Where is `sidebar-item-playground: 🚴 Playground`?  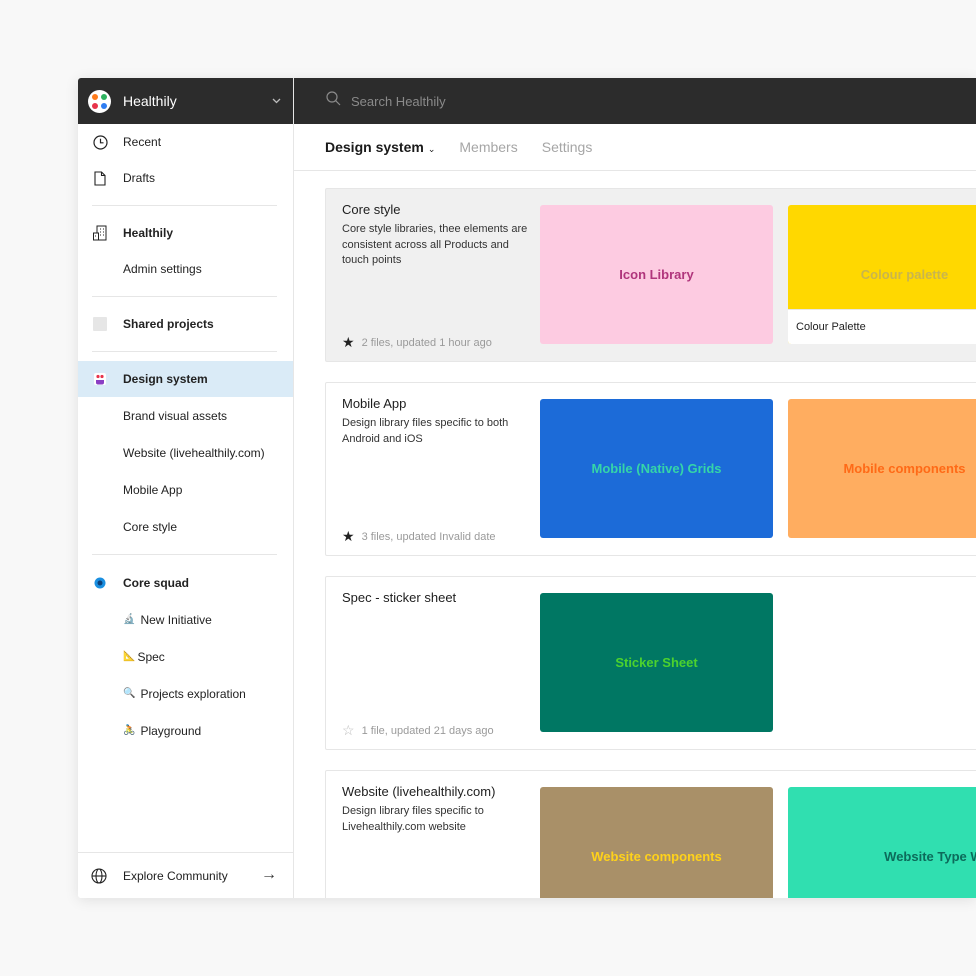
sidebar-item-playground: 🚴 Playground is located at coordinates (185, 730).